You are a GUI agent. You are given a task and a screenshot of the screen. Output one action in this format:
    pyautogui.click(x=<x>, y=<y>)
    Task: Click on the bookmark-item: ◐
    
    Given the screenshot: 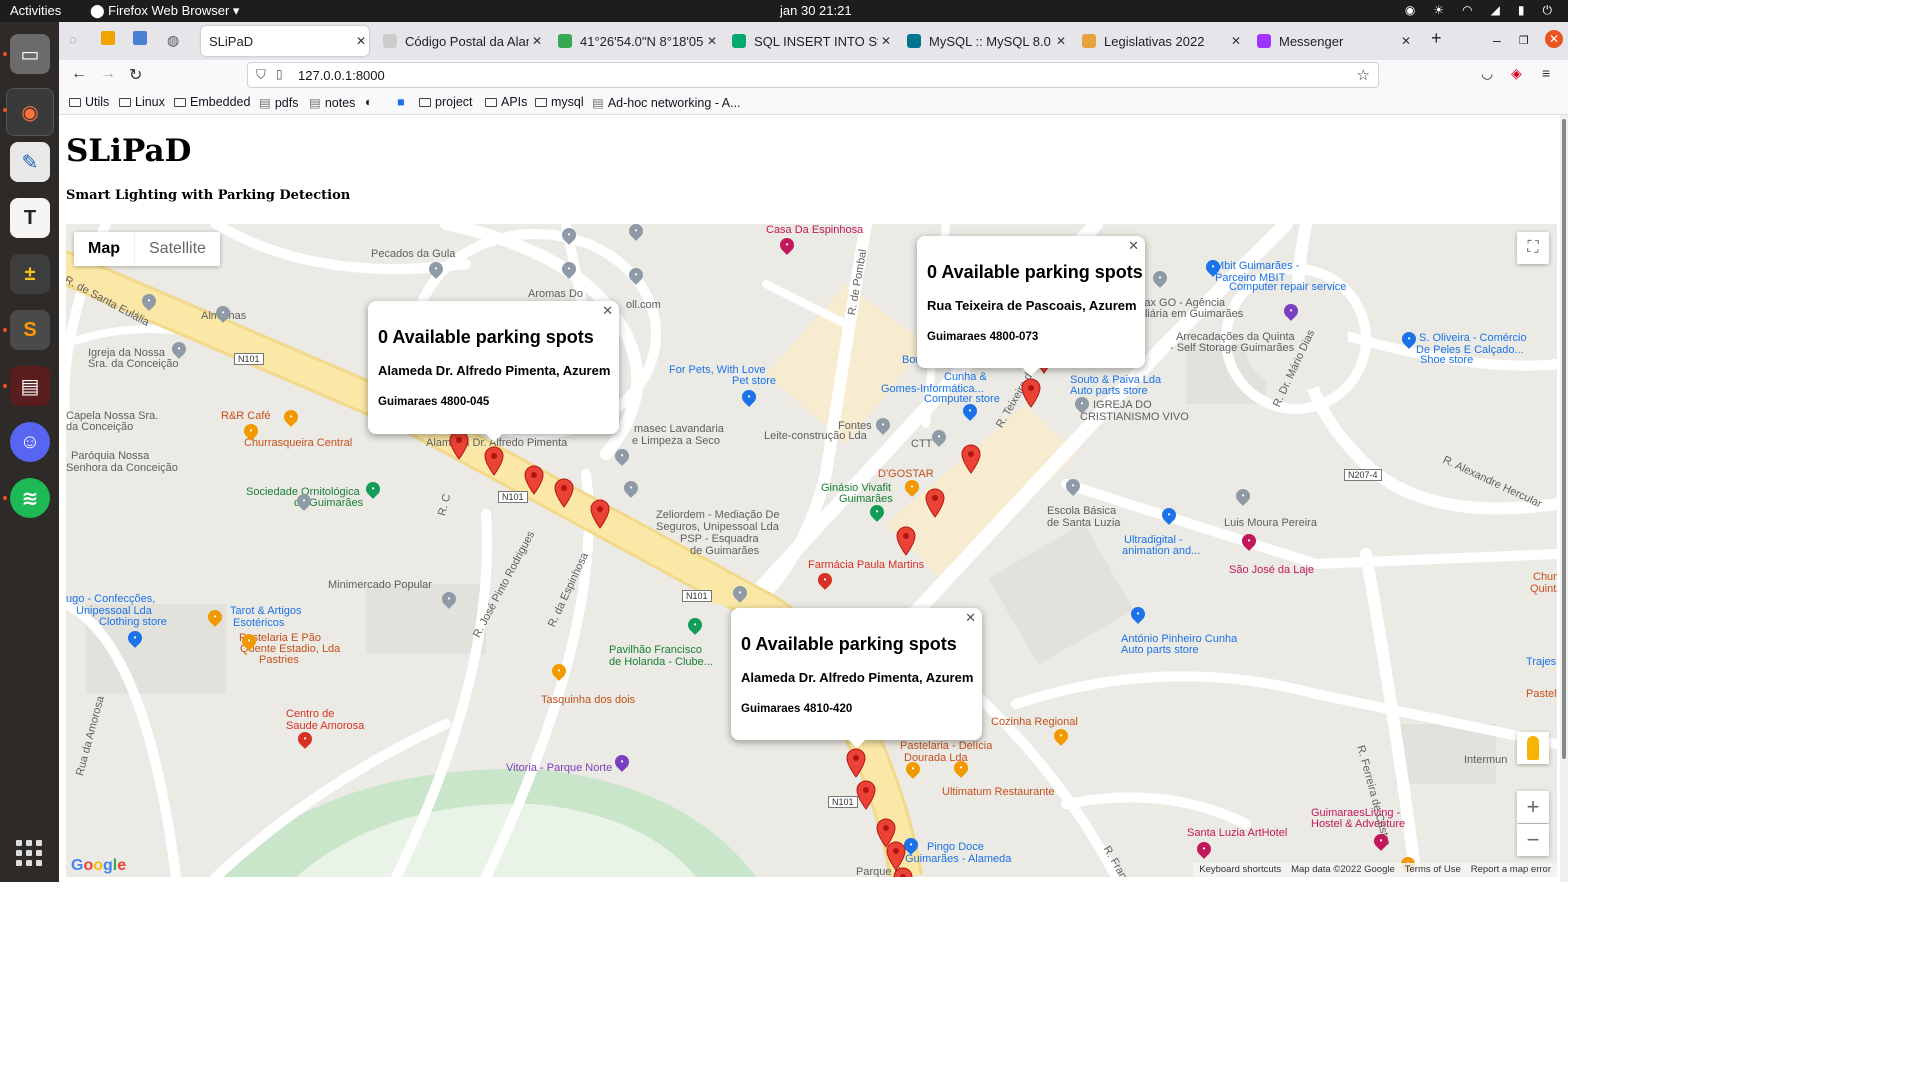 What is the action you would take?
    pyautogui.click(x=371, y=102)
    